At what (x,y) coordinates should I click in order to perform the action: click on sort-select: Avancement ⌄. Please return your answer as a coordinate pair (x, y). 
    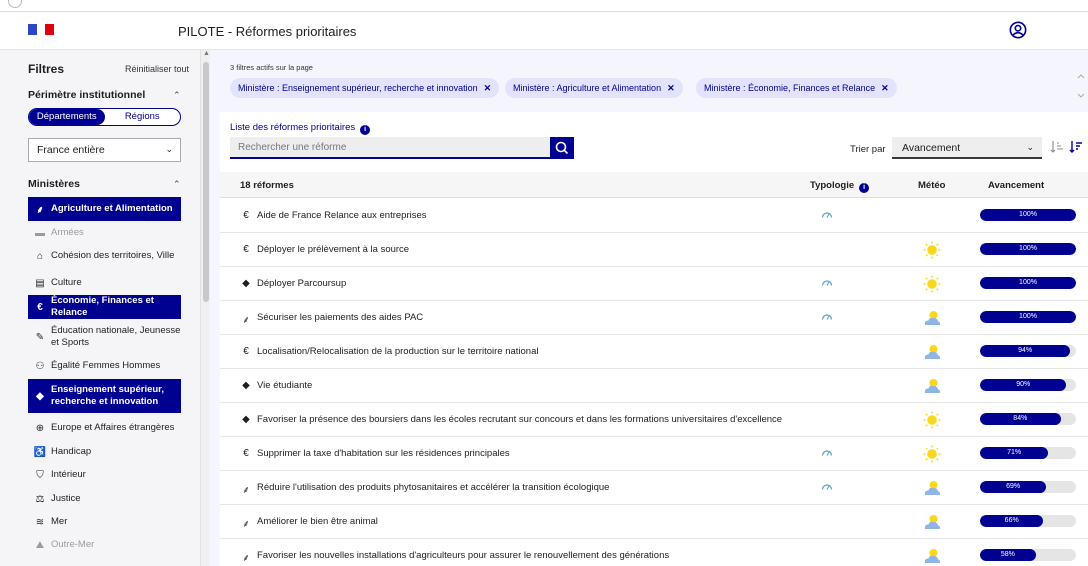
    Looking at the image, I should click on (967, 148).